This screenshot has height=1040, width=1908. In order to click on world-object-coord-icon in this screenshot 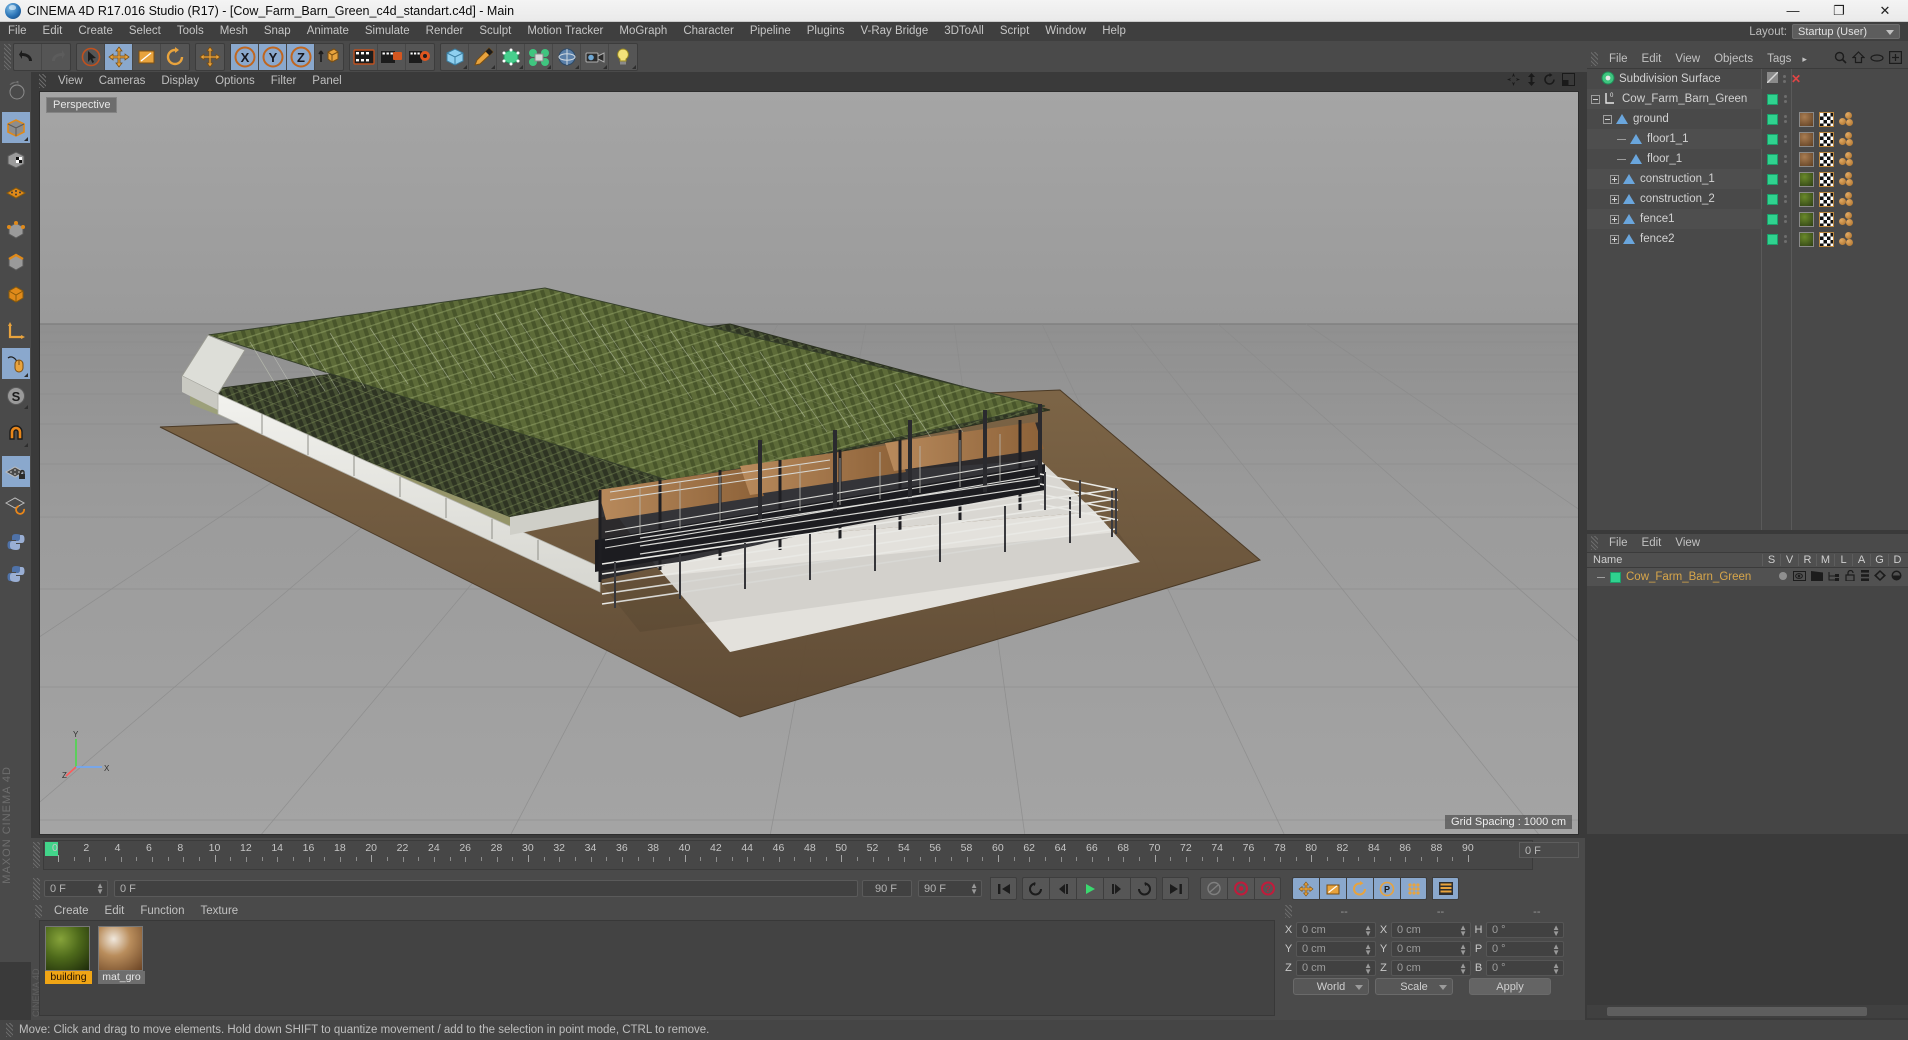, I will do `click(329, 57)`.